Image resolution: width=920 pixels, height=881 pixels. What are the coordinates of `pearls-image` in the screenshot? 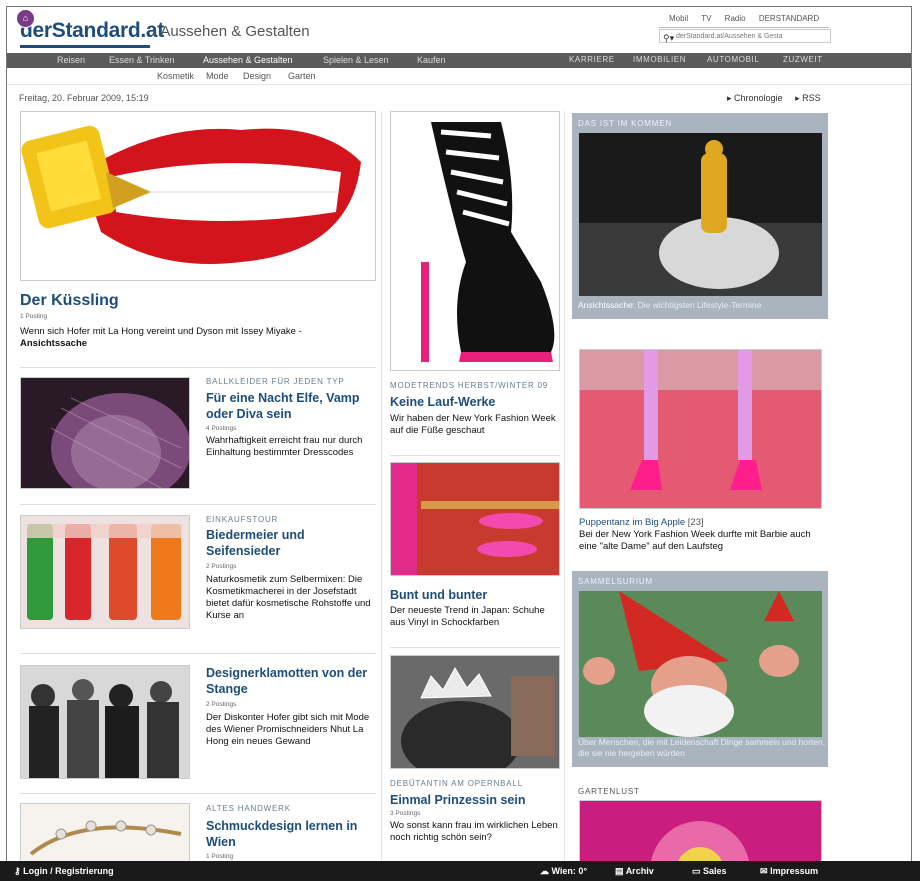 It's located at (105, 833).